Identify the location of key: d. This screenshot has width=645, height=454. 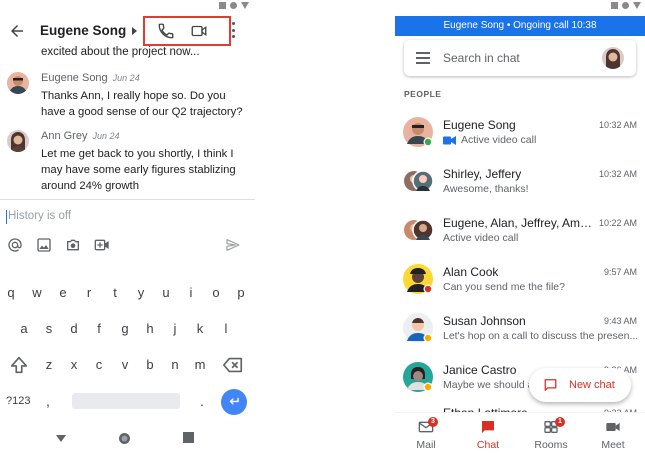
(74, 329).